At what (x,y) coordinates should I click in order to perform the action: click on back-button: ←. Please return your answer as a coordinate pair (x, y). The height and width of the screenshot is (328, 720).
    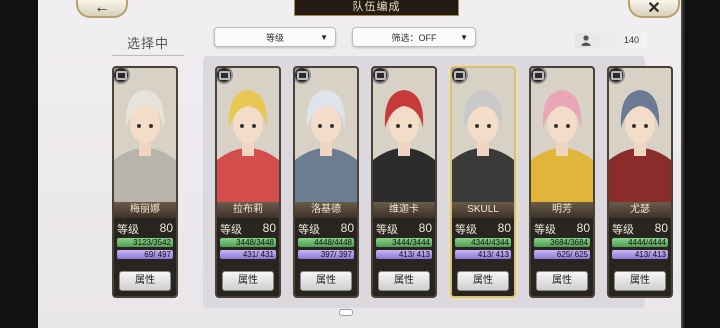
    Looking at the image, I should click on (102, 9).